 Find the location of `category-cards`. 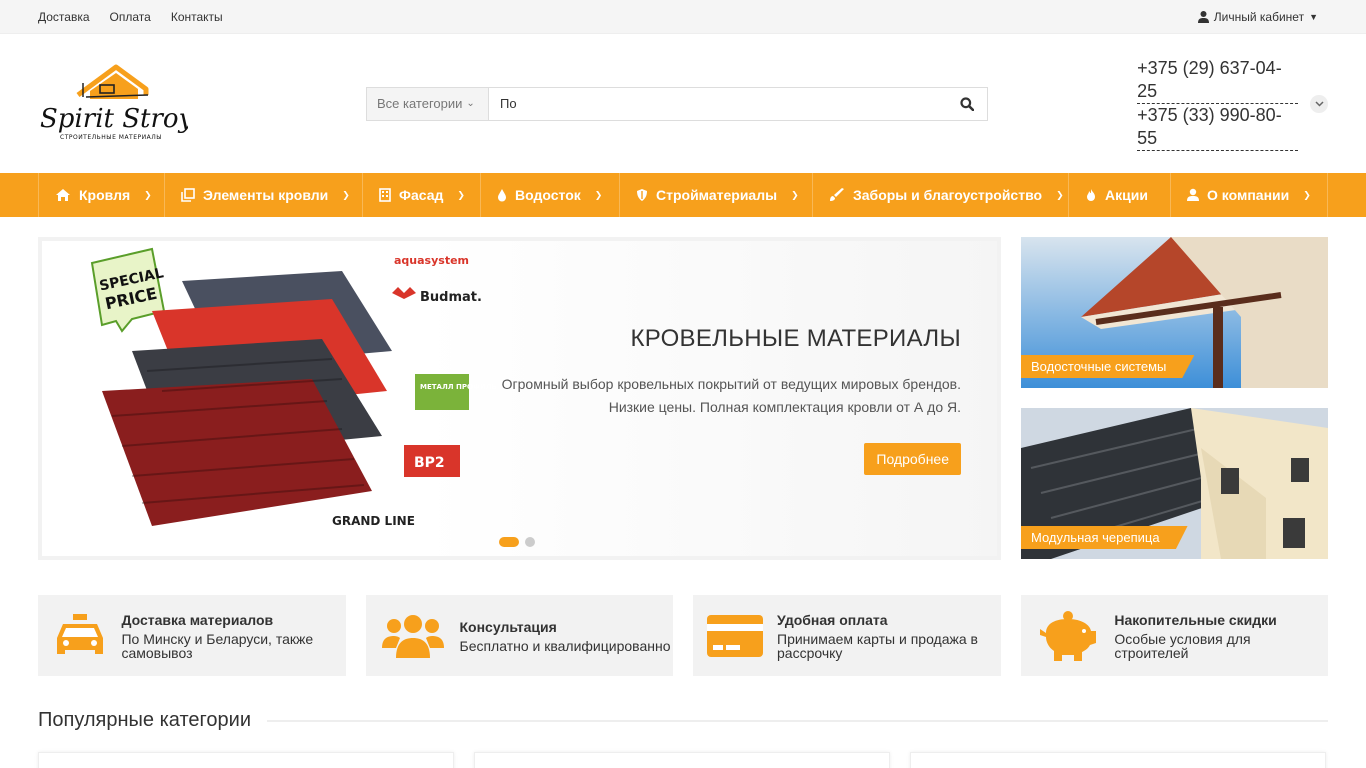

category-cards is located at coordinates (683, 760).